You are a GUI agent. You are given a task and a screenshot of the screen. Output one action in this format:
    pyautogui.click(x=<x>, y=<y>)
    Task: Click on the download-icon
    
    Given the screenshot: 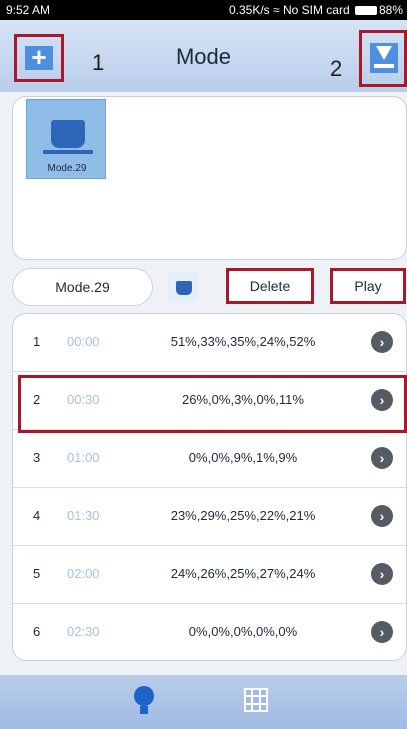 What is the action you would take?
    pyautogui.click(x=384, y=58)
    